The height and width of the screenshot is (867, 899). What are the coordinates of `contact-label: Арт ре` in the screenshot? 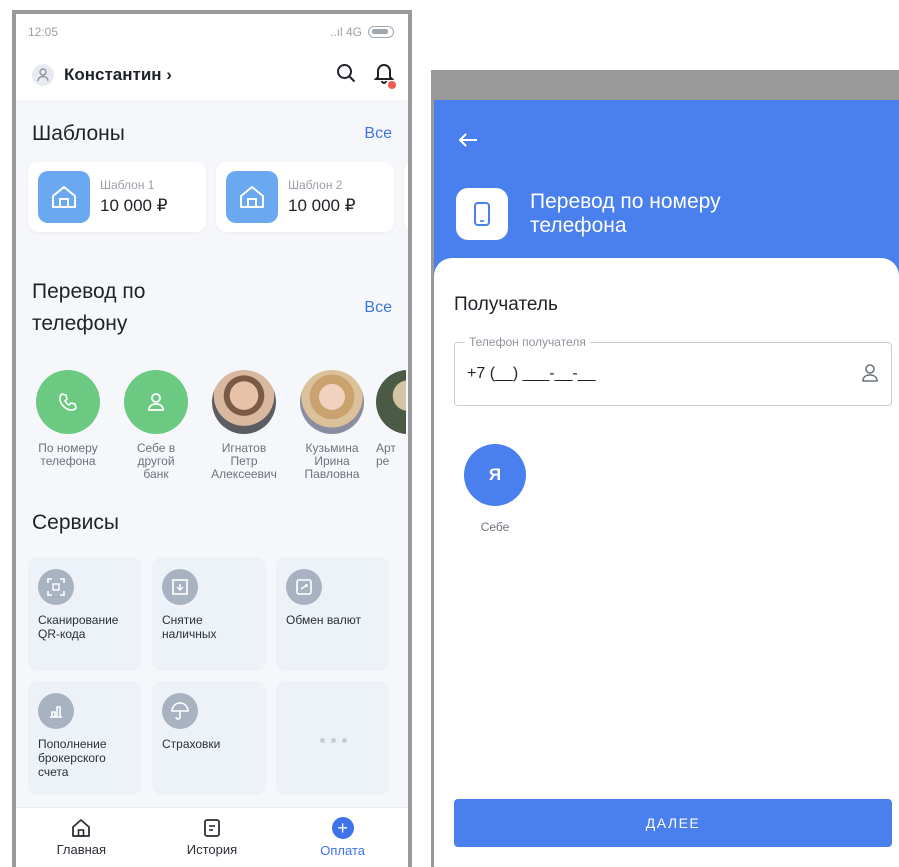 It's located at (386, 454).